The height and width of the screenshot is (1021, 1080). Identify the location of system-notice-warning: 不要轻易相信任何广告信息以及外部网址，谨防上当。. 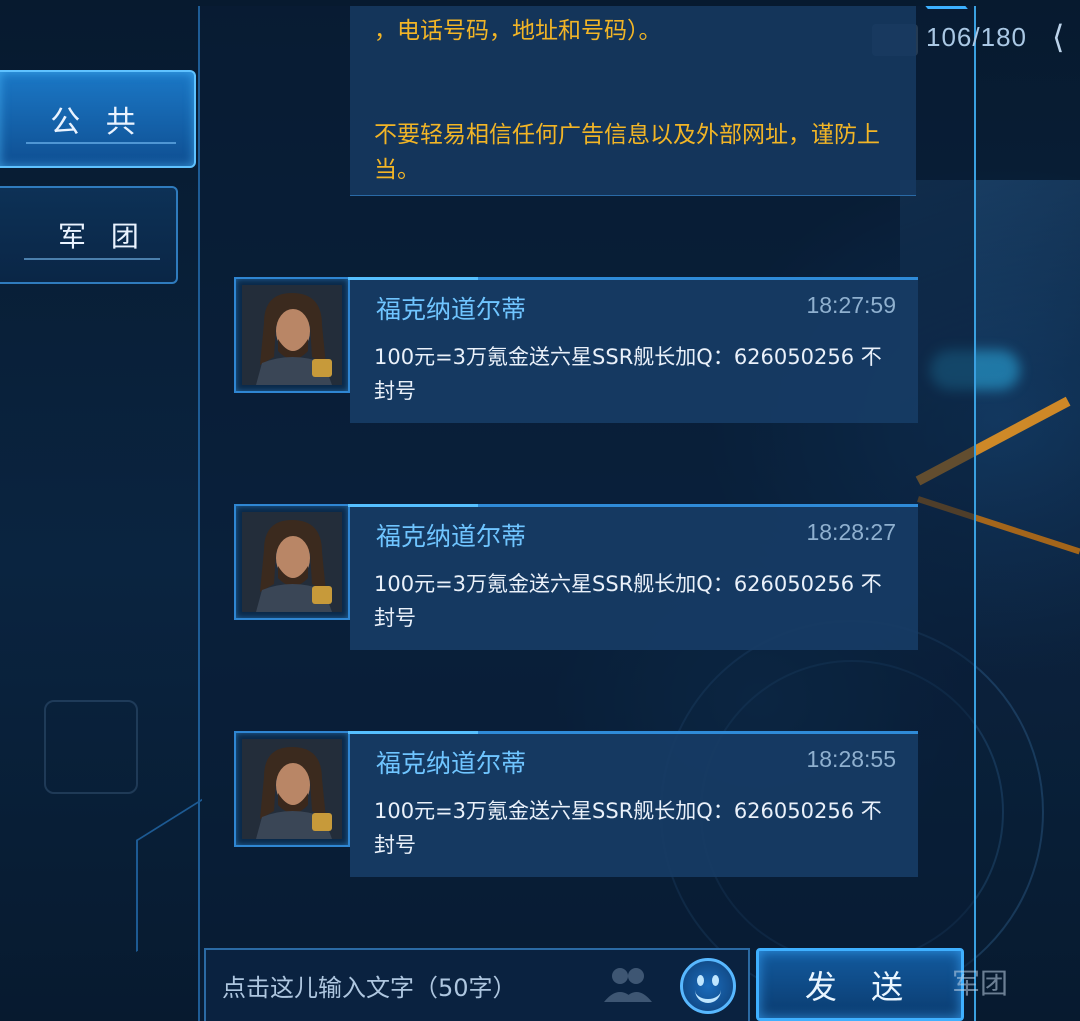
(627, 152).